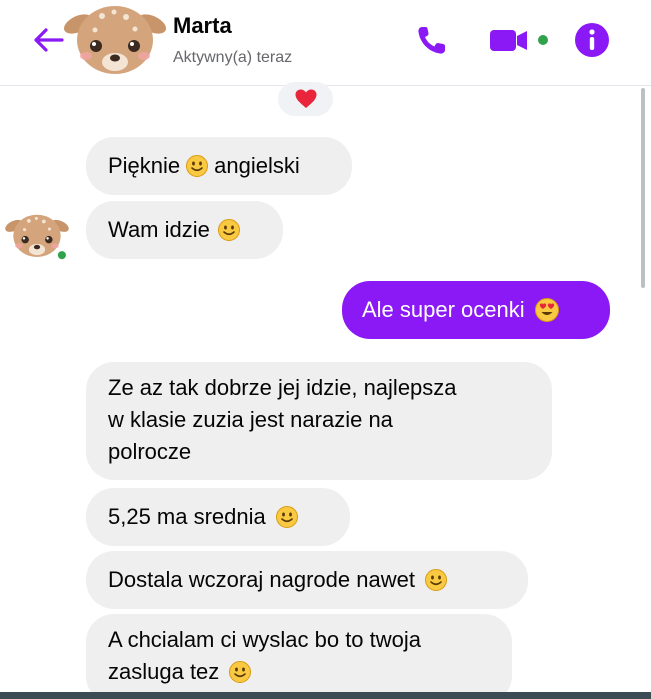  What do you see at coordinates (250, 419) in the screenshot?
I see `message-text-line: w klasie zuzia jest narazie na` at bounding box center [250, 419].